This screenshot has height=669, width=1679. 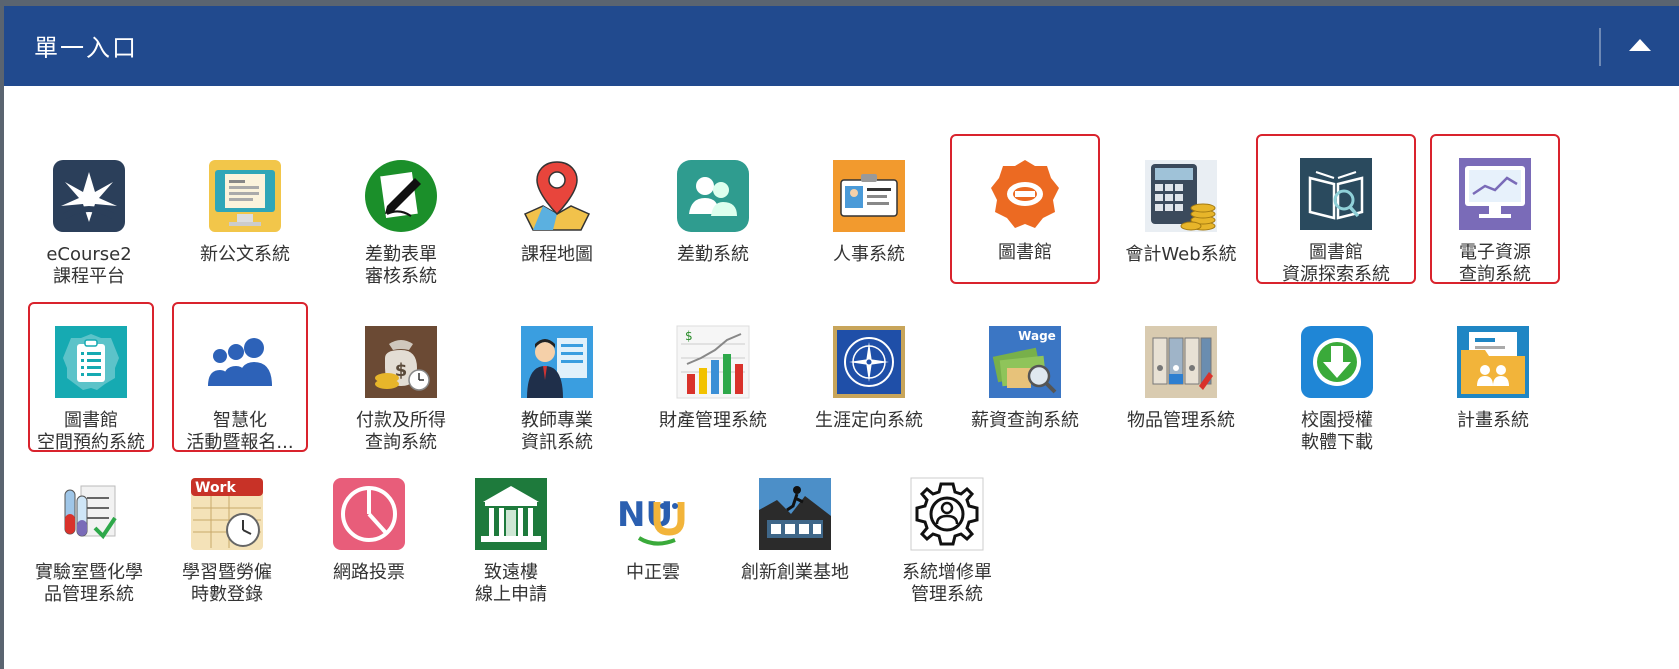 What do you see at coordinates (1336, 194) in the screenshot?
I see `book-search-icon` at bounding box center [1336, 194].